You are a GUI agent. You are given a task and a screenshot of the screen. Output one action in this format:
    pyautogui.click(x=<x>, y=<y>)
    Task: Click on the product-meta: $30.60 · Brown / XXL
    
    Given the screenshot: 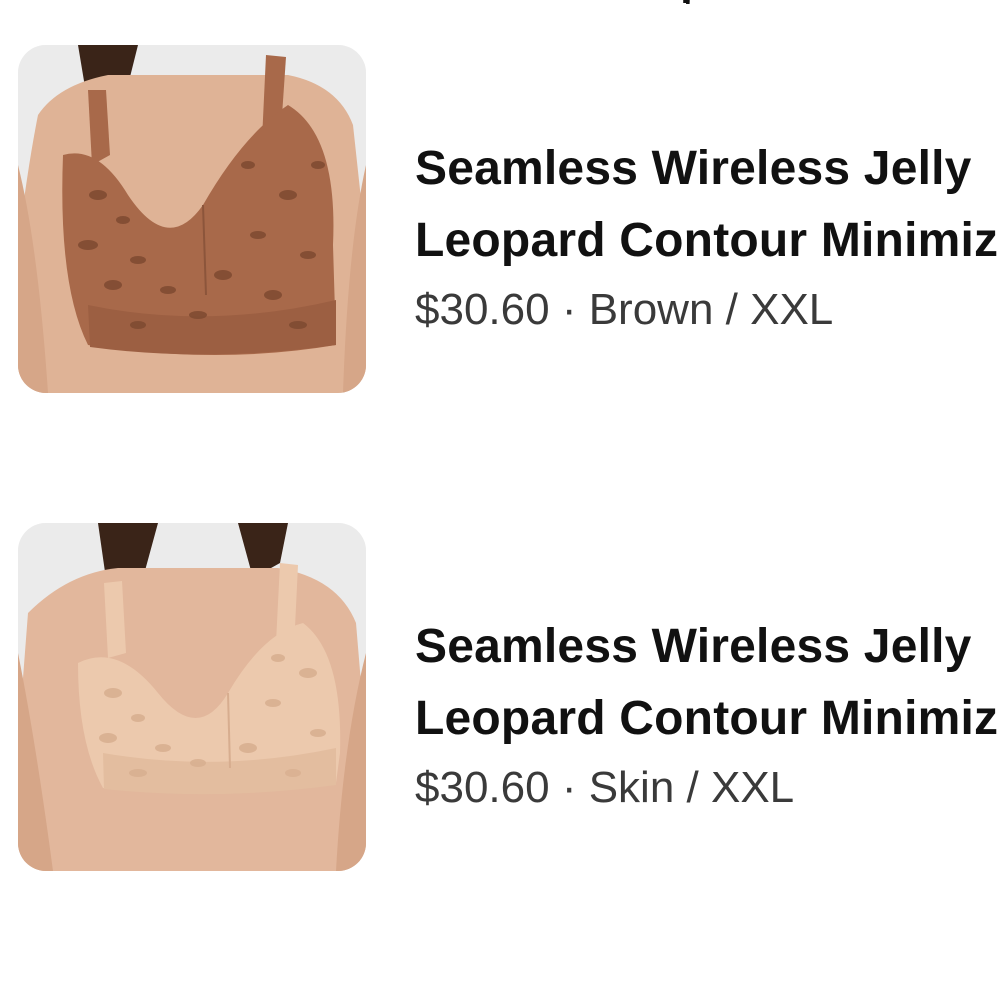 What is the action you would take?
    pyautogui.click(x=707, y=310)
    